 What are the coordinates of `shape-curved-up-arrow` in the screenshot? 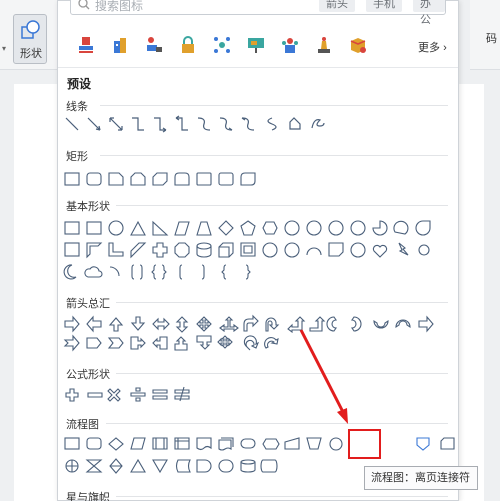 It's located at (381, 324).